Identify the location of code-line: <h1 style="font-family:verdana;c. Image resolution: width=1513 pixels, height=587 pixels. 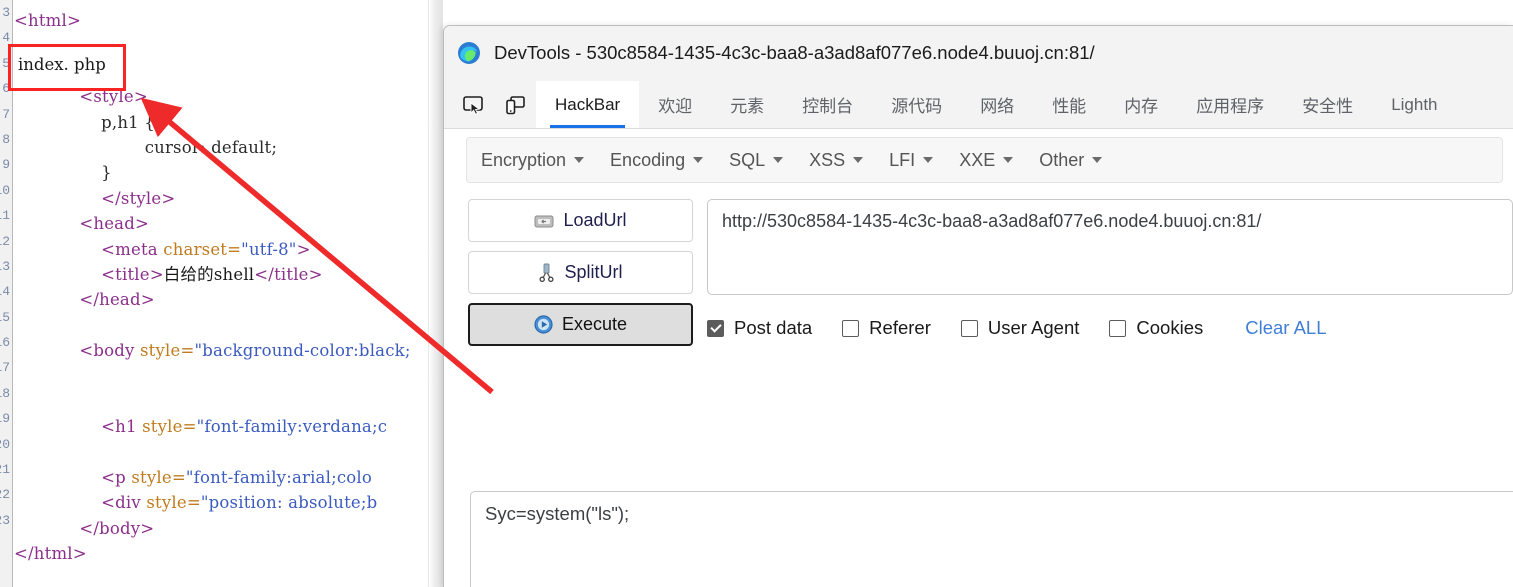
(228, 426).